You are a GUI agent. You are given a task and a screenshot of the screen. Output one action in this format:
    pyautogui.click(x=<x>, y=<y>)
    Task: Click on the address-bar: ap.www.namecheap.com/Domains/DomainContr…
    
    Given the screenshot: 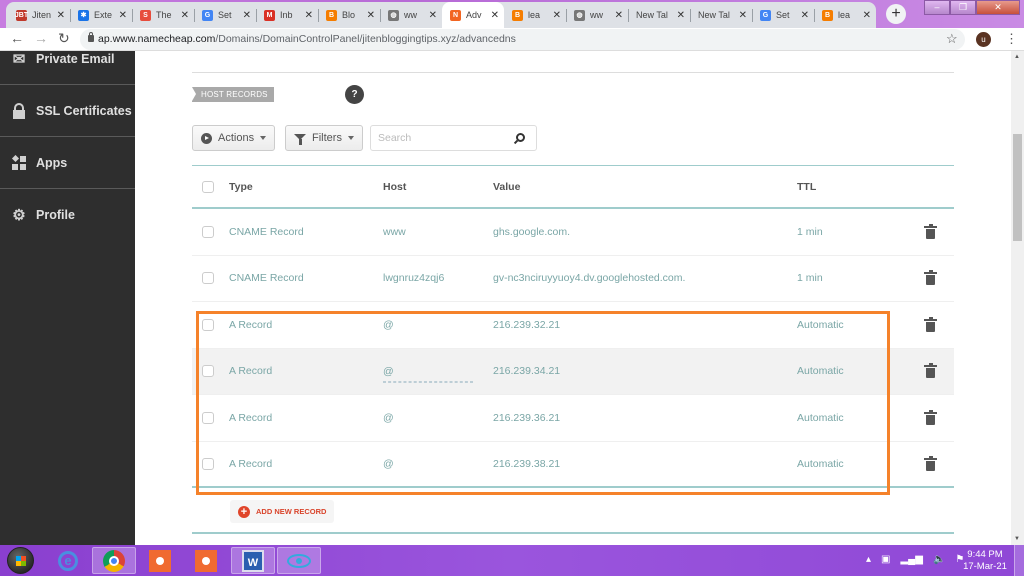 What is the action you would take?
    pyautogui.click(x=522, y=39)
    